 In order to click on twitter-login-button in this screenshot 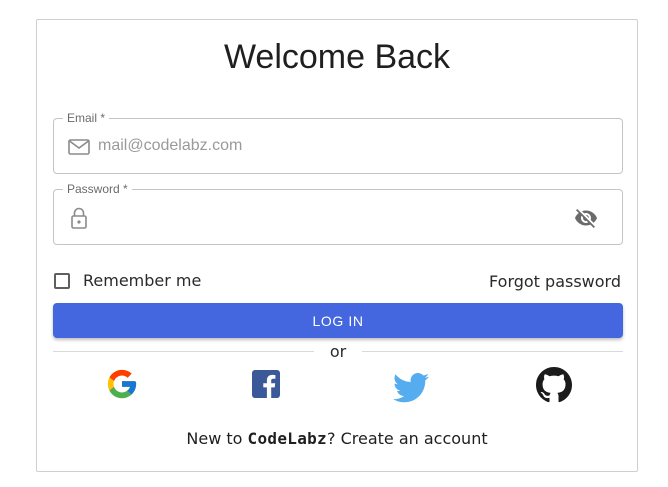, I will do `click(411, 388)`.